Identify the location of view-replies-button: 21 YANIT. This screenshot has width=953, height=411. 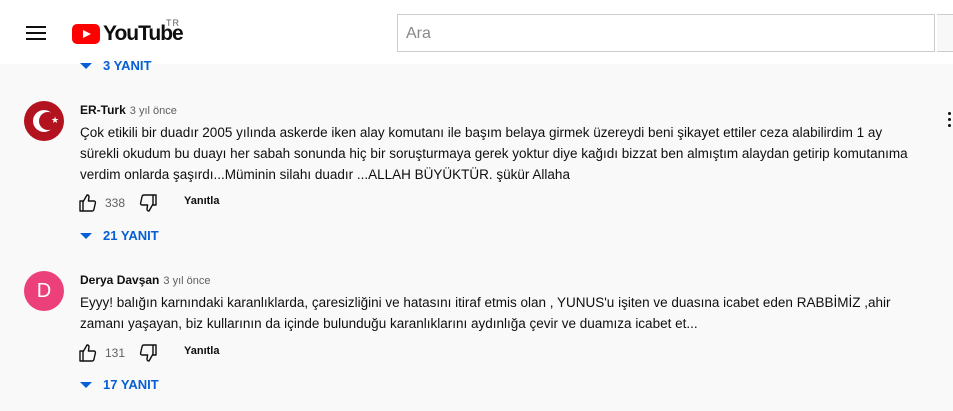
(119, 239).